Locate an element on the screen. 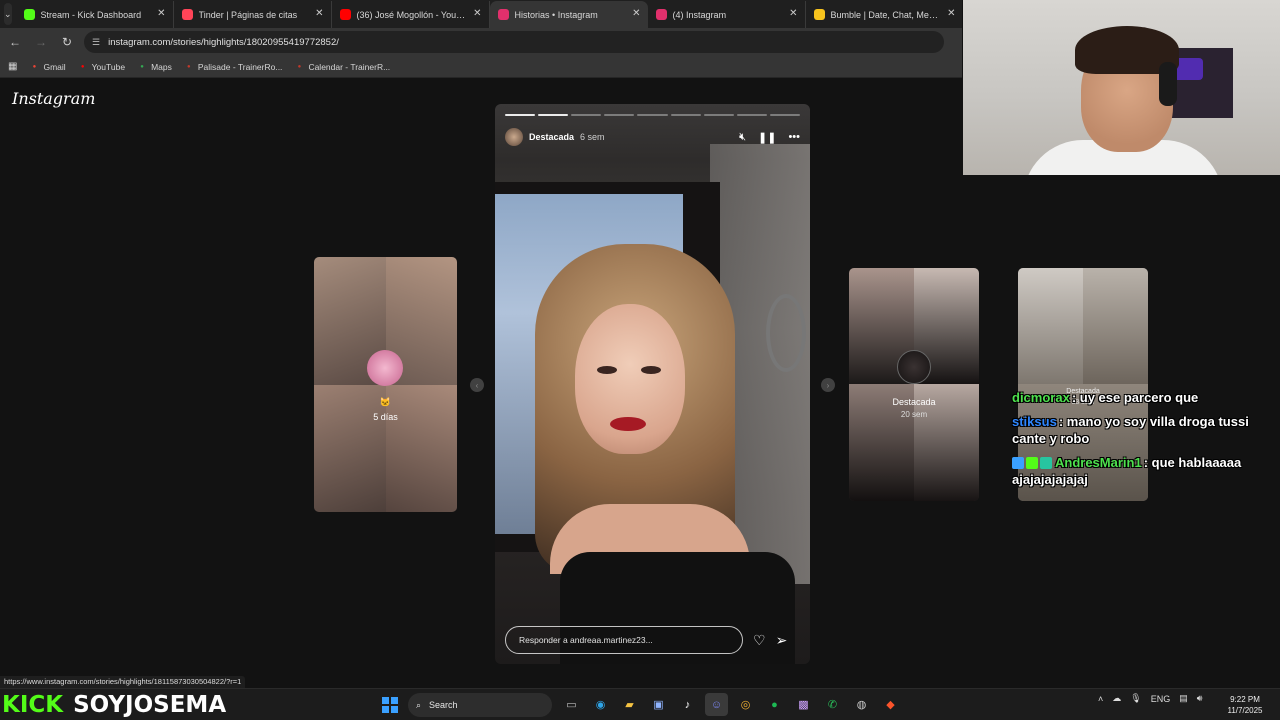 This screenshot has width=1280, height=720. bumble-icon is located at coordinates (819, 14).